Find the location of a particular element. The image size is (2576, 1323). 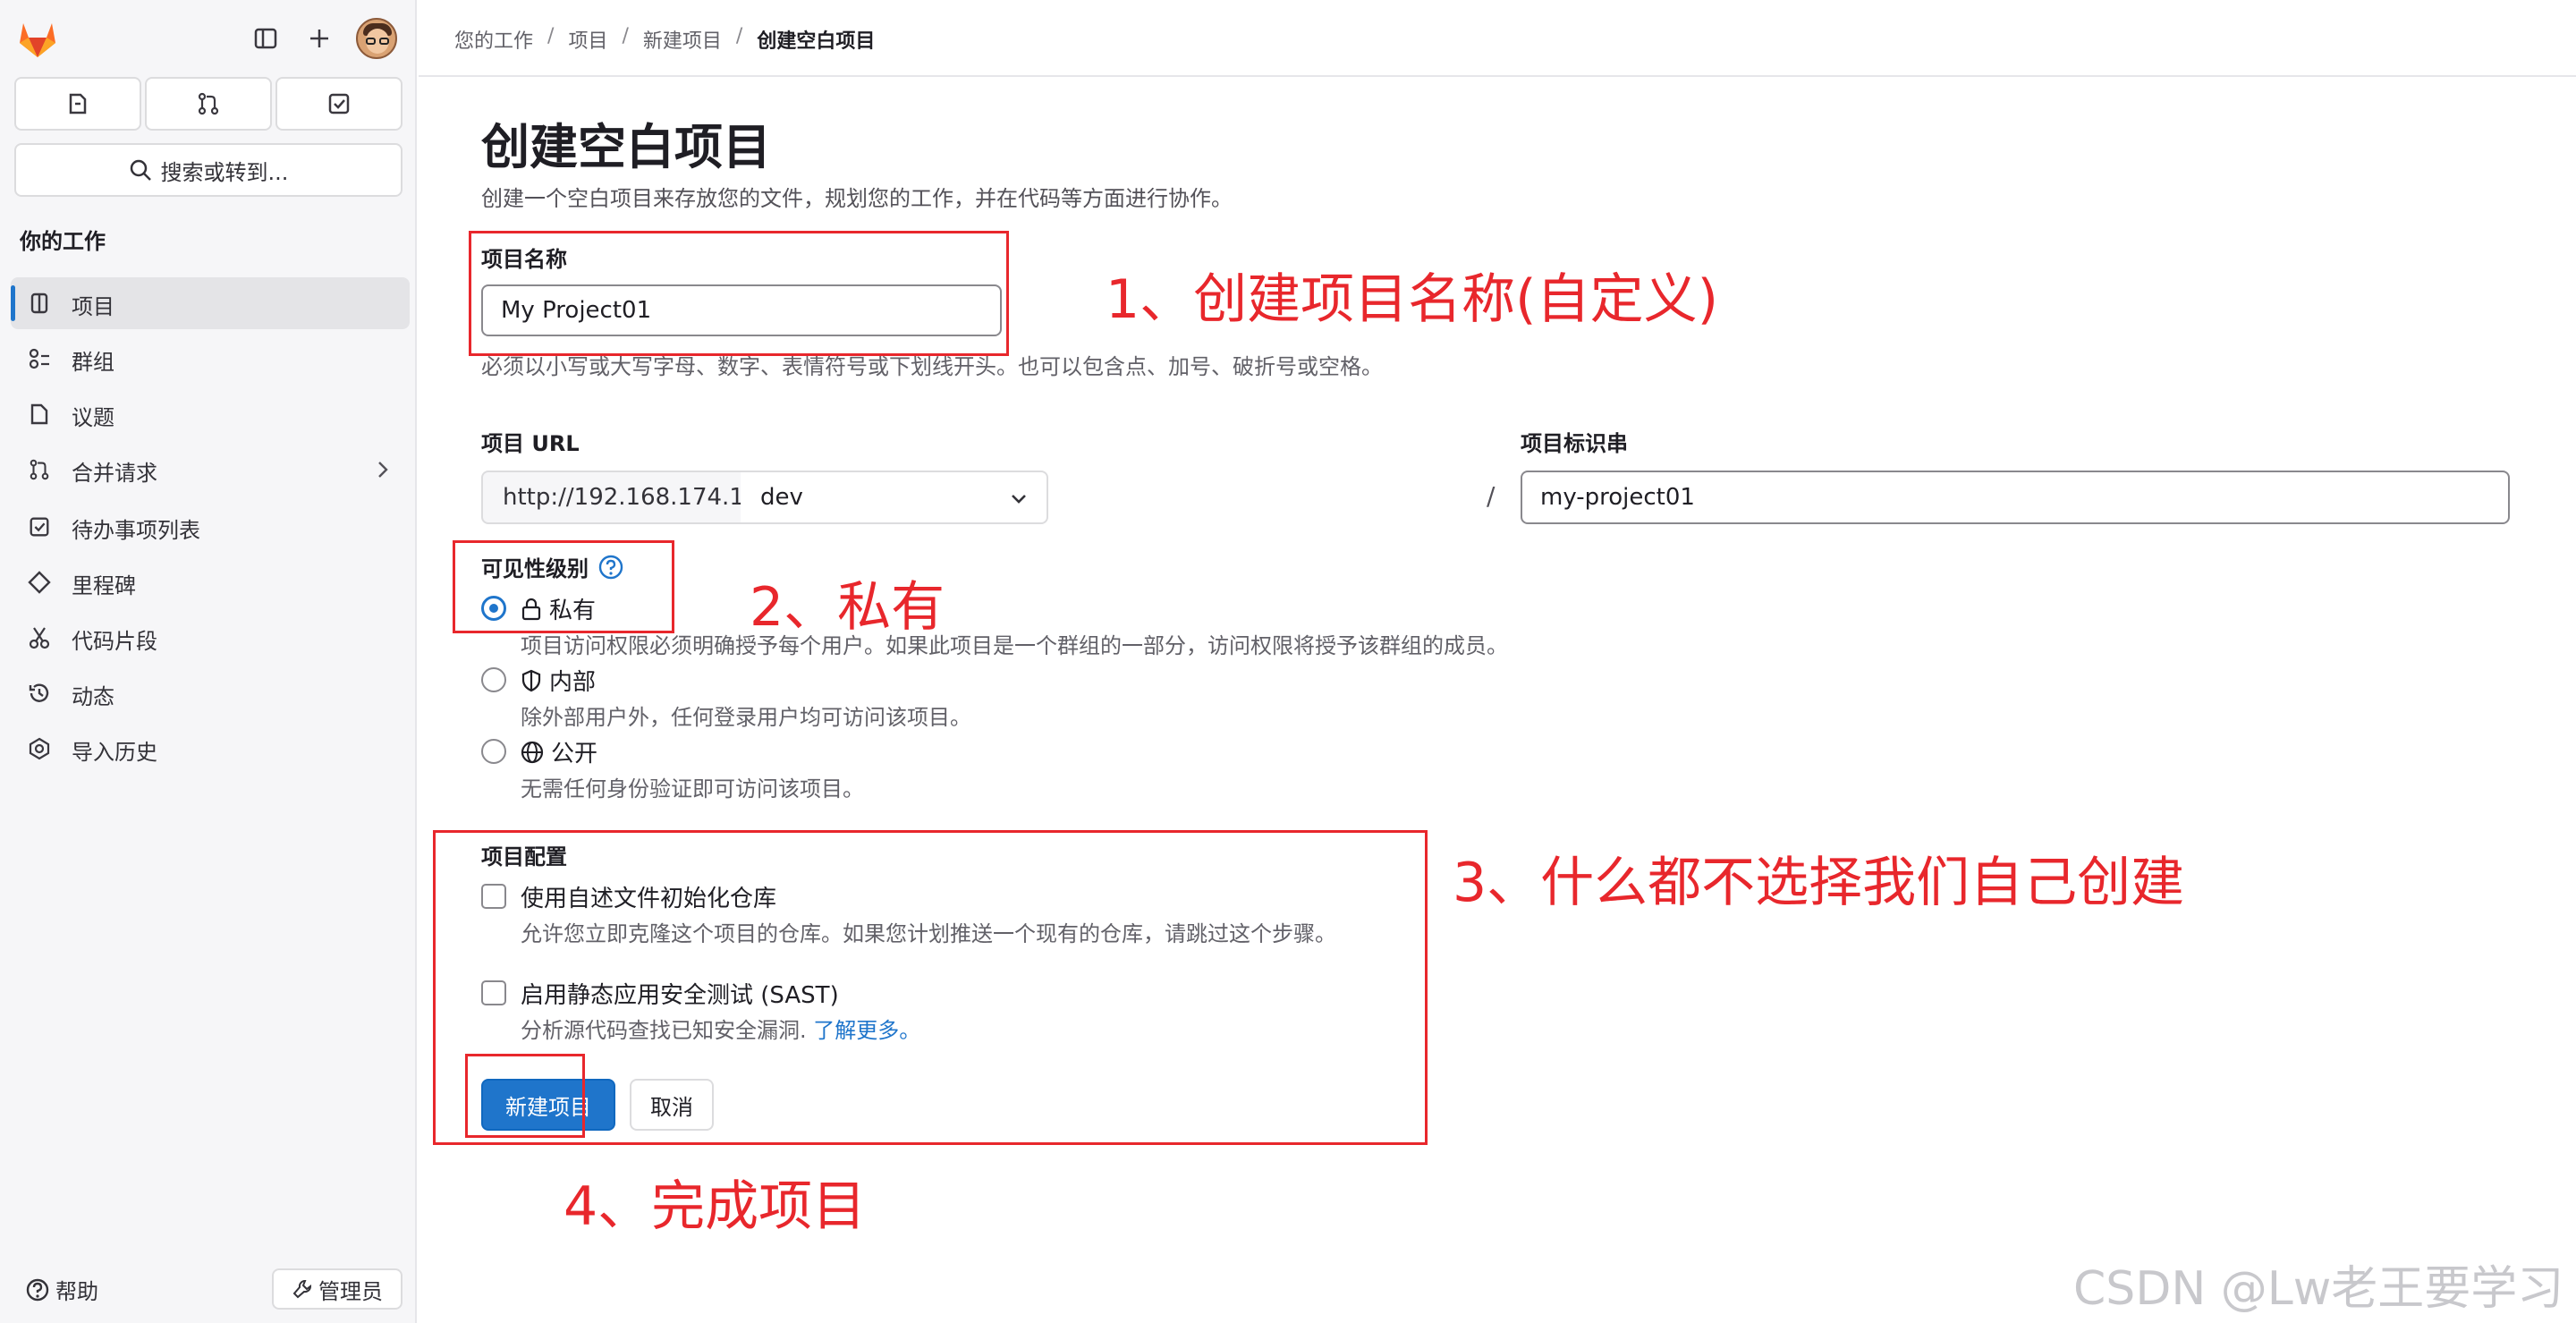

gitlab-logo-icon is located at coordinates (37, 38).